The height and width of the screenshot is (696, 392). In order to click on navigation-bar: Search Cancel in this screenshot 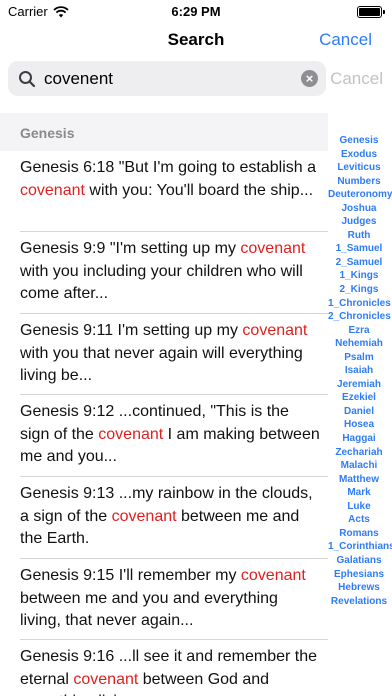, I will do `click(196, 41)`.